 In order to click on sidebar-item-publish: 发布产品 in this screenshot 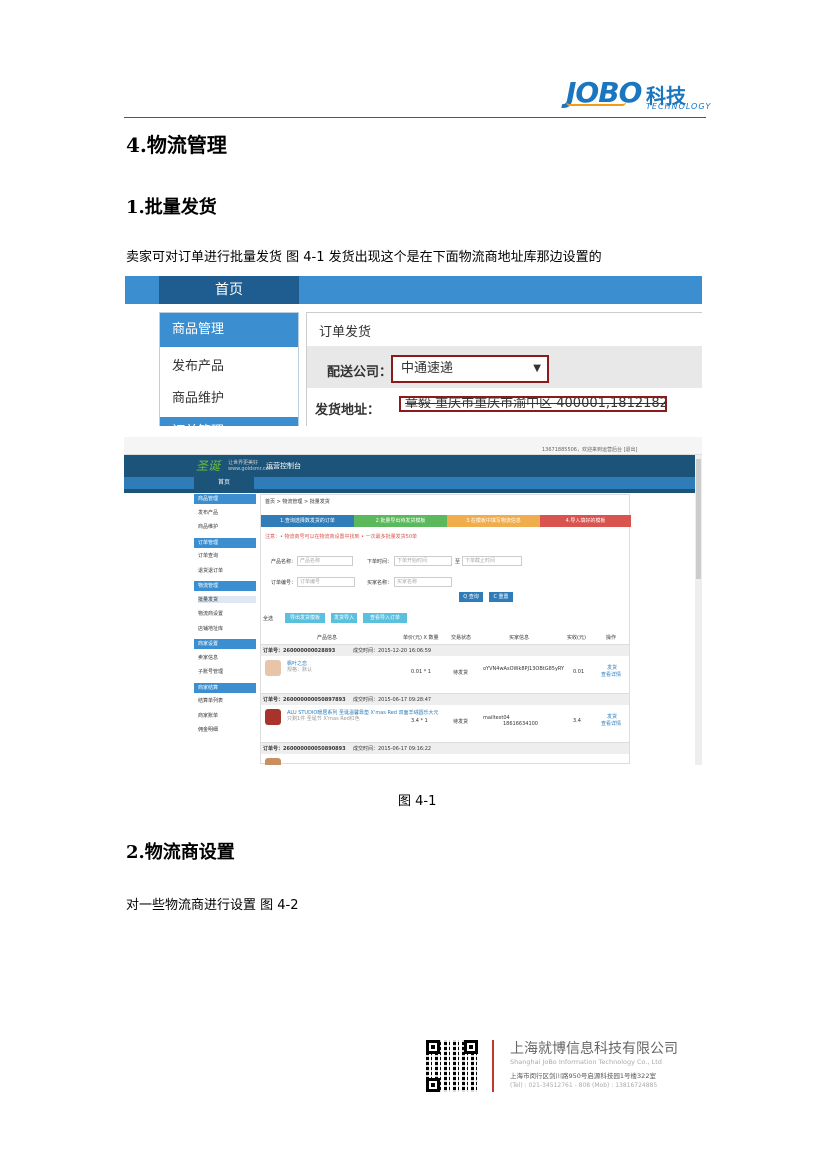, I will do `click(198, 364)`.